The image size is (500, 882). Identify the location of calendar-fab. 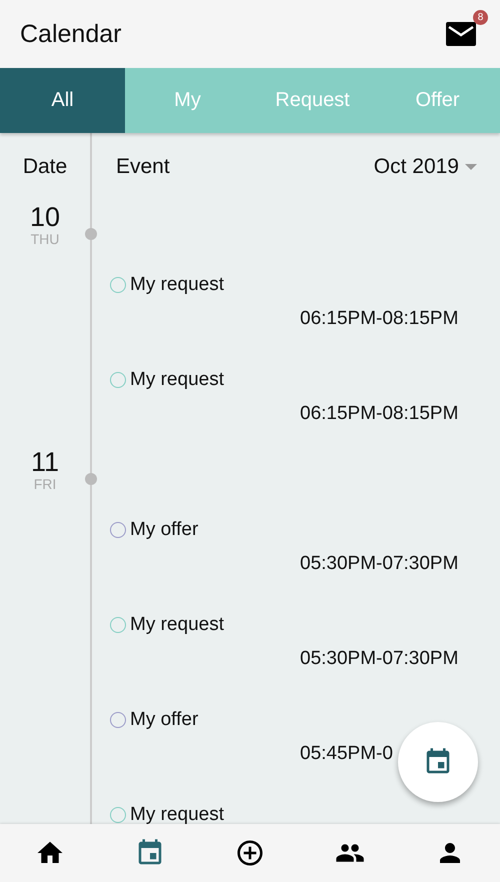
(438, 762).